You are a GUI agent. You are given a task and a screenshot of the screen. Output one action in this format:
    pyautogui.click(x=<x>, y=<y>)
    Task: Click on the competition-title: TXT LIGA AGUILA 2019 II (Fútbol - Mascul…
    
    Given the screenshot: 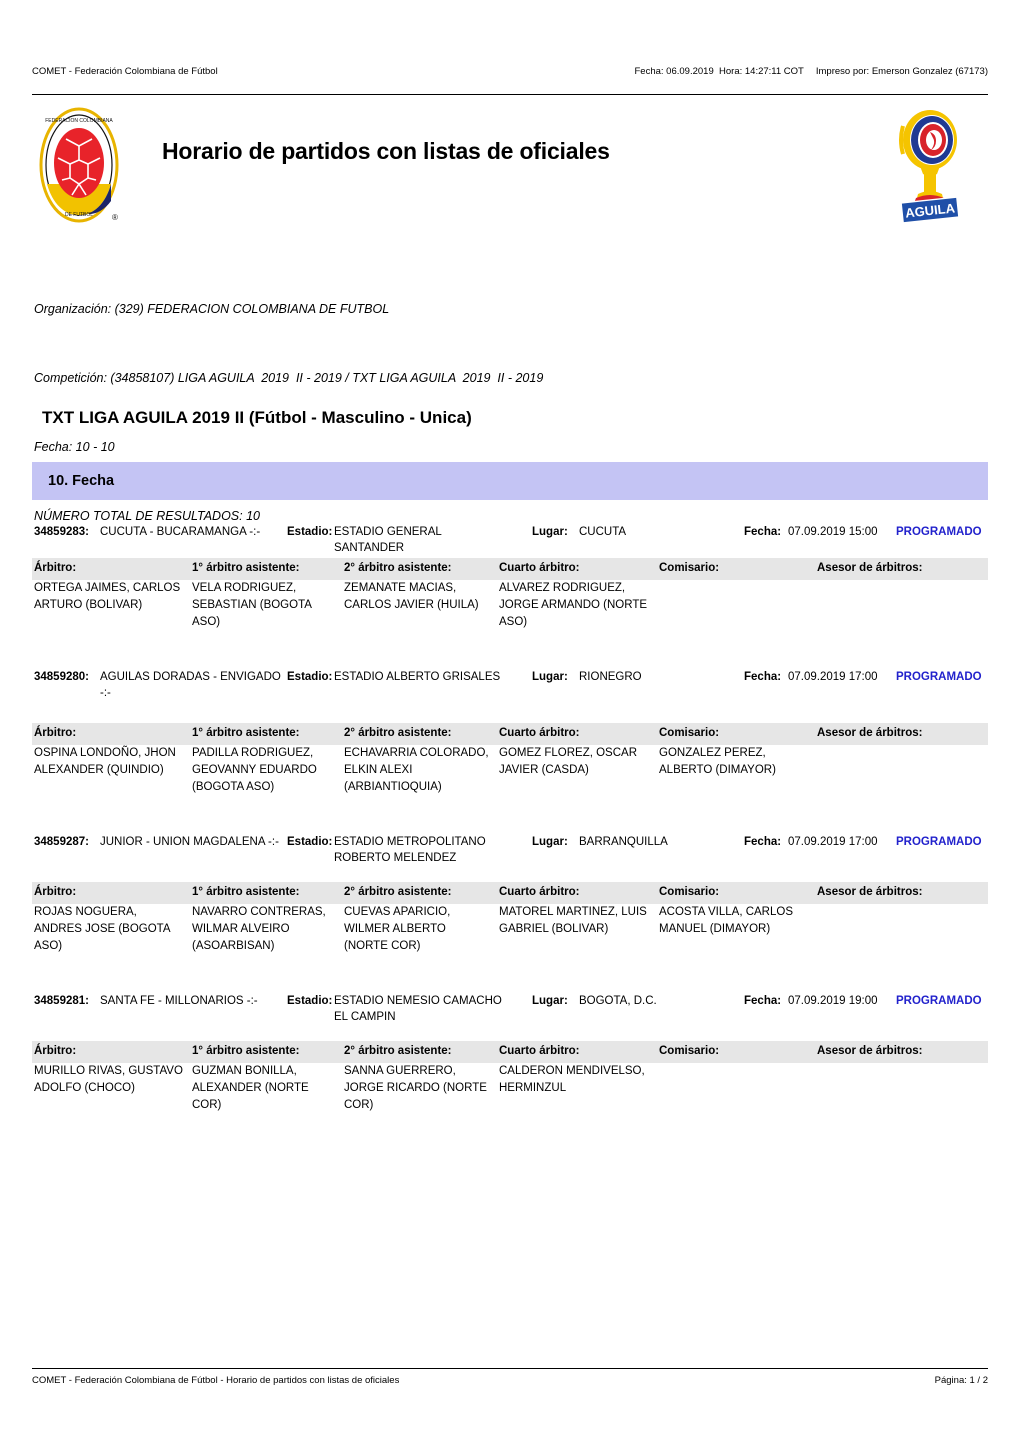 What is the action you would take?
    pyautogui.click(x=257, y=417)
    